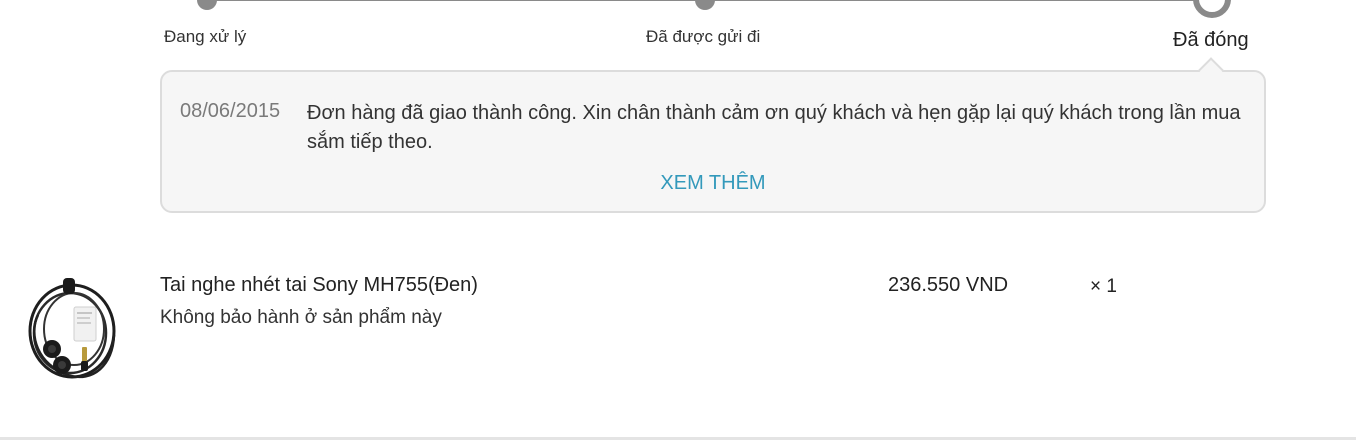  Describe the element at coordinates (703, 36) in the screenshot. I see `step-label-shipped: Đã được gửi đi` at that location.